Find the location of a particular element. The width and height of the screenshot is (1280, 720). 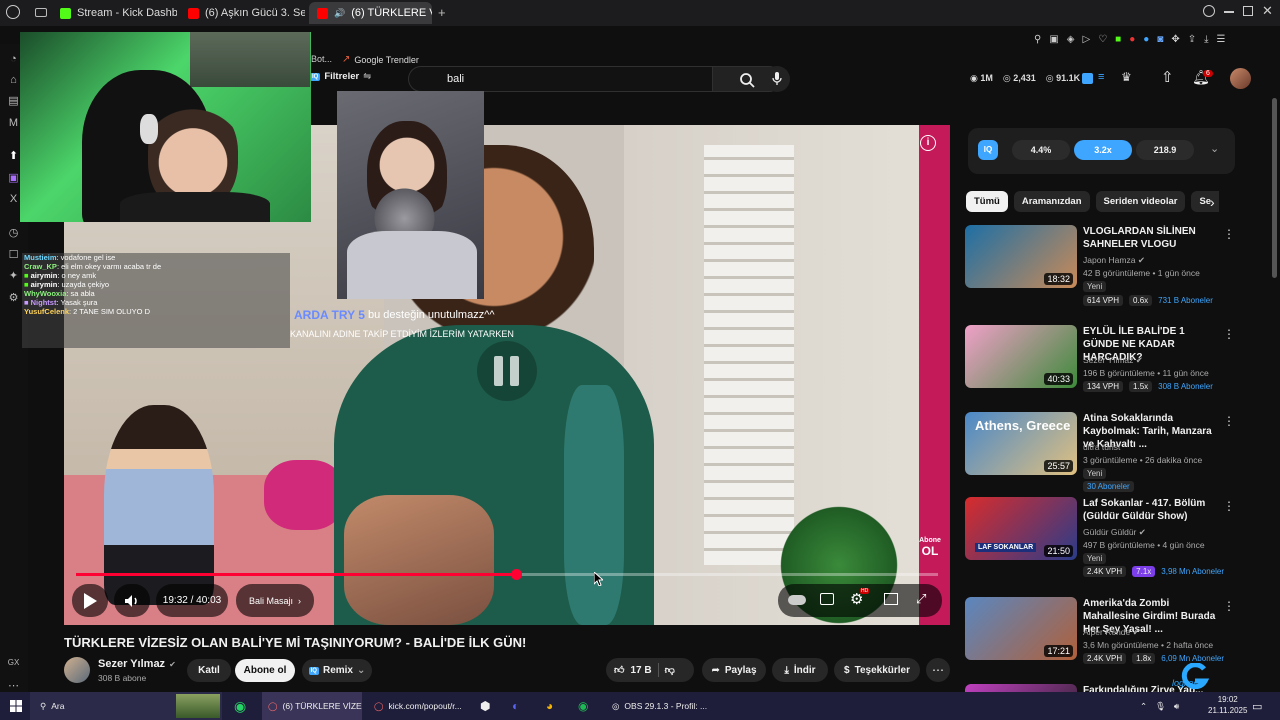

video-thumbnail: 18:32 is located at coordinates (1021, 256).